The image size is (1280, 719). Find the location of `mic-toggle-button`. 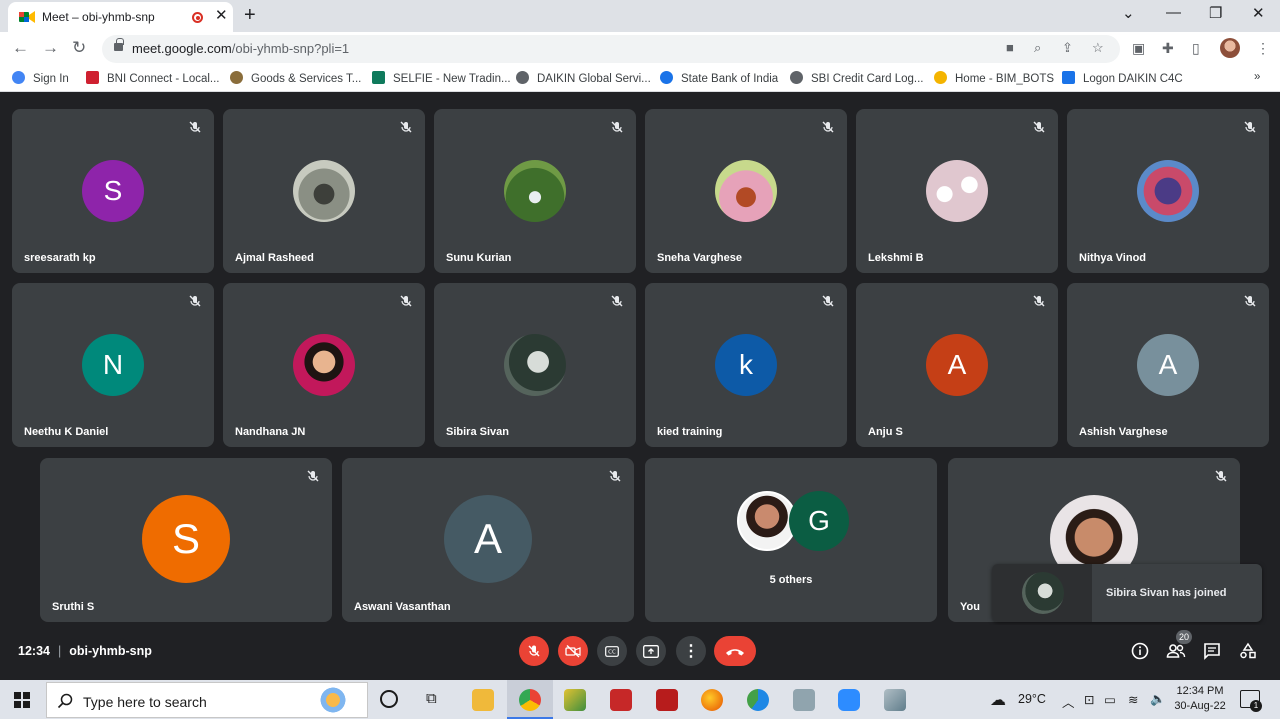

mic-toggle-button is located at coordinates (534, 651).